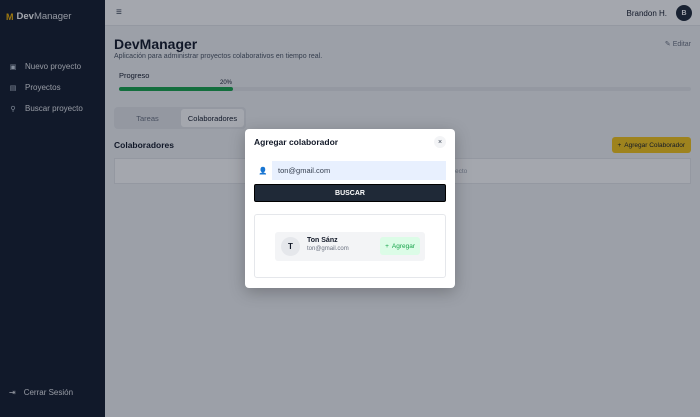  What do you see at coordinates (290, 246) in the screenshot?
I see `avatar: T` at bounding box center [290, 246].